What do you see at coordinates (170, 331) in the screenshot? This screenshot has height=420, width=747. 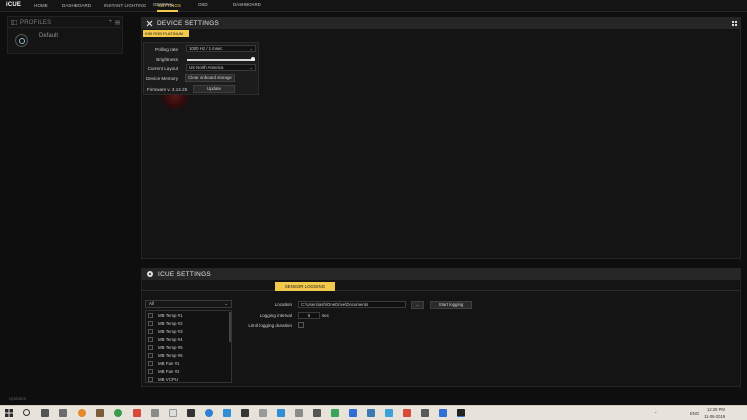 I see `sensor-label: MB Temp #3` at bounding box center [170, 331].